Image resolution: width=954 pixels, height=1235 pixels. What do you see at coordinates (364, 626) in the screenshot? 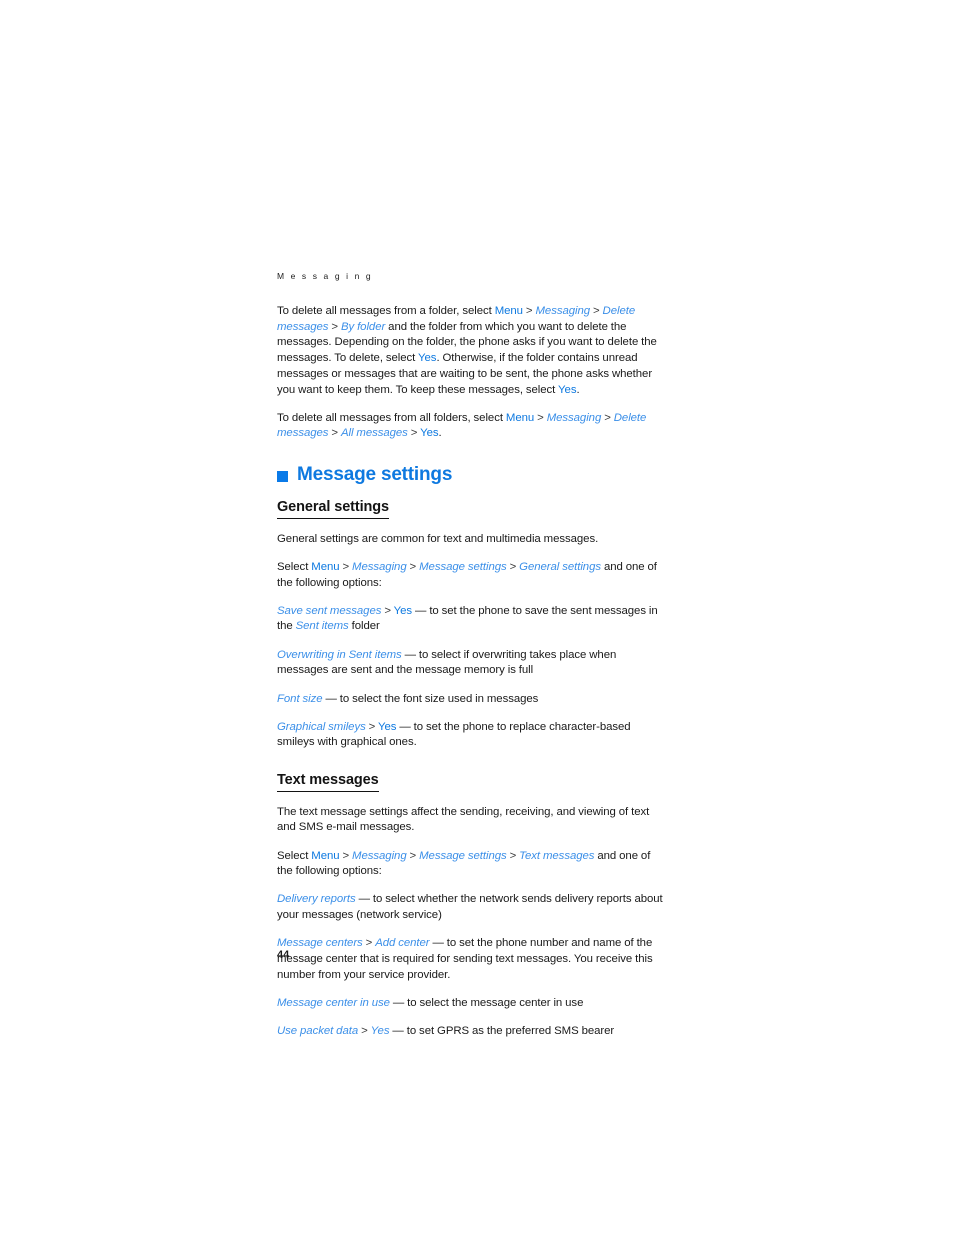
I see `option-description: folder` at bounding box center [364, 626].